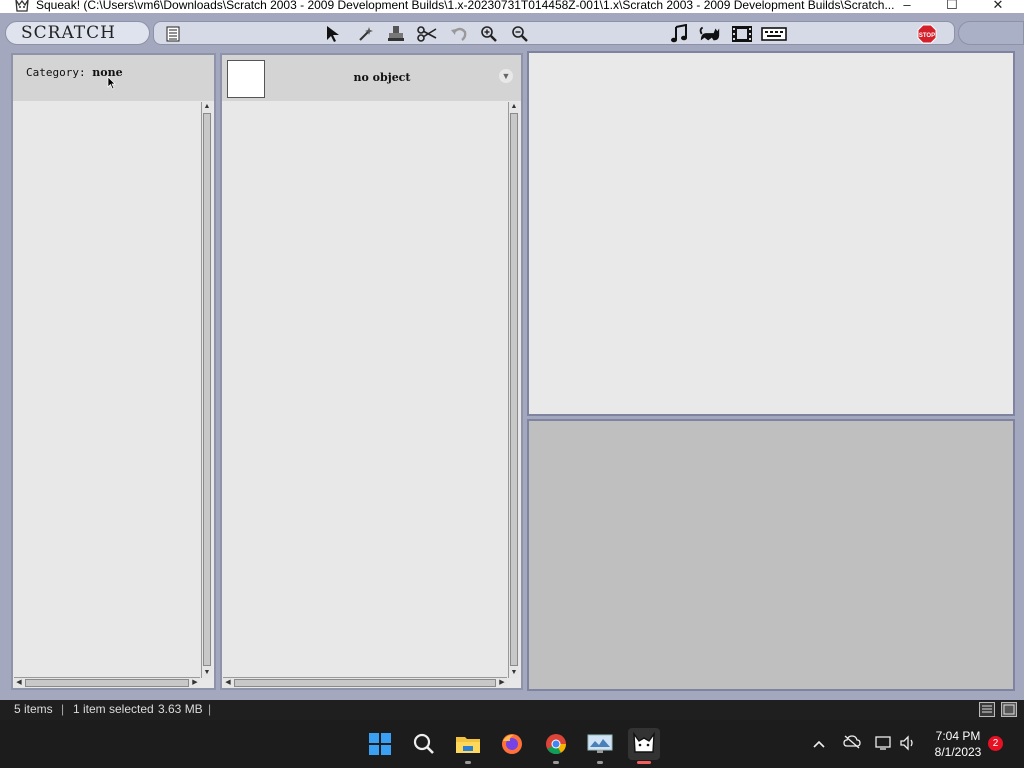 Image resolution: width=1024 pixels, height=768 pixels. I want to click on network-icon, so click(884, 744).